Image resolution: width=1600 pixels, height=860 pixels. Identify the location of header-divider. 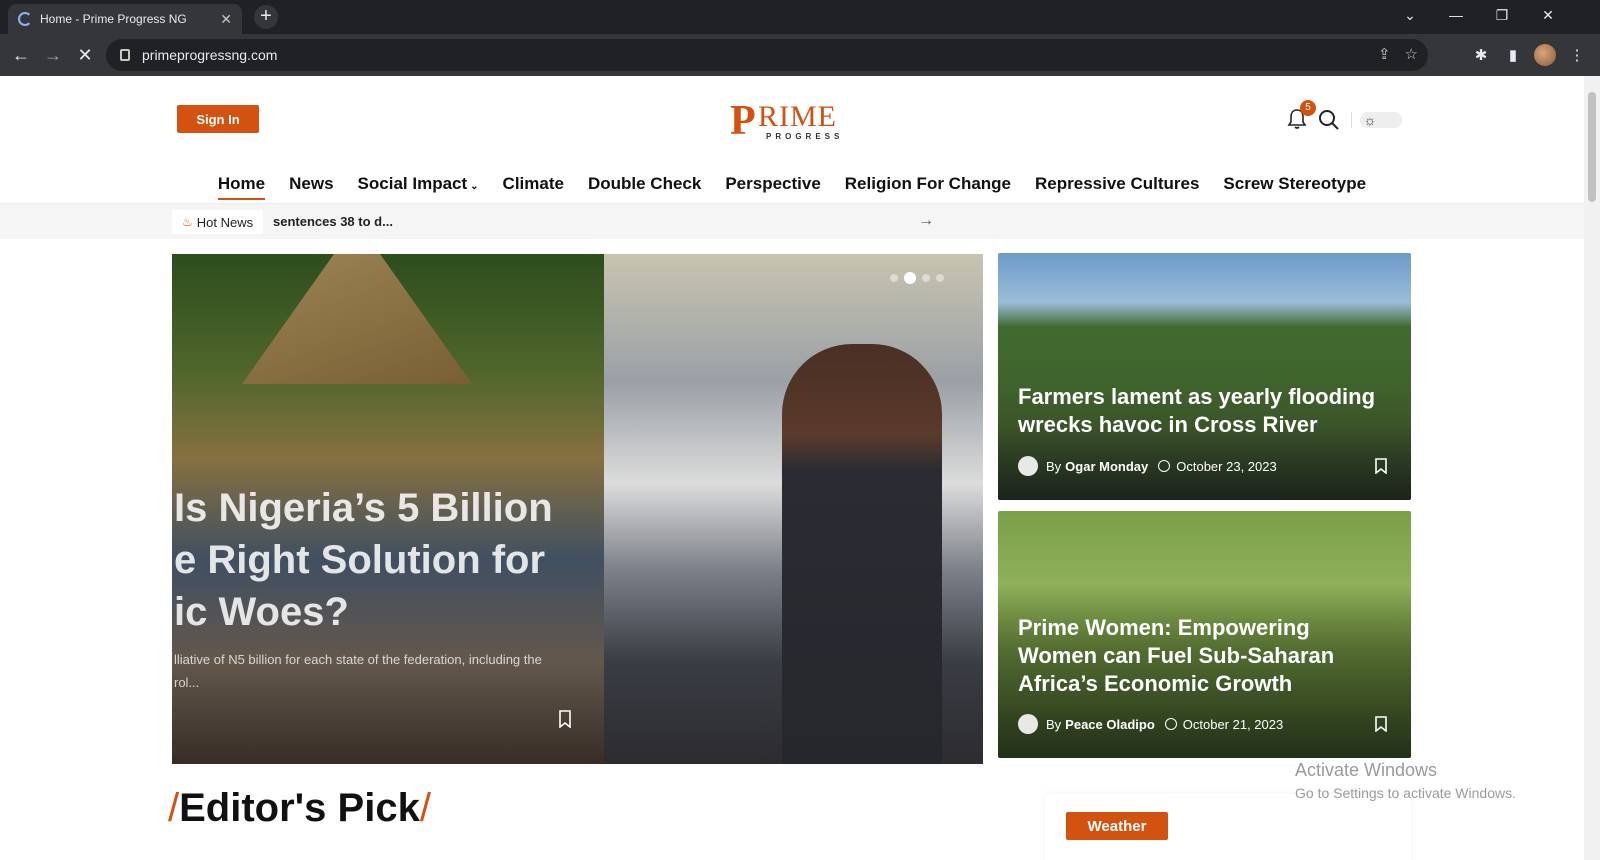
(1351, 120).